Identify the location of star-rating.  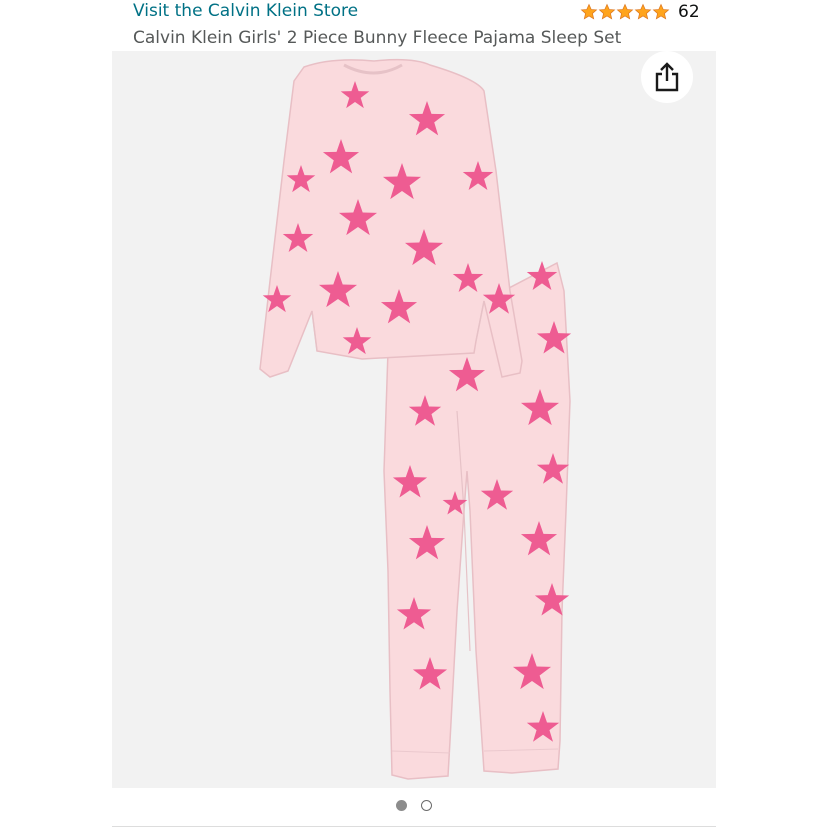
(625, 12).